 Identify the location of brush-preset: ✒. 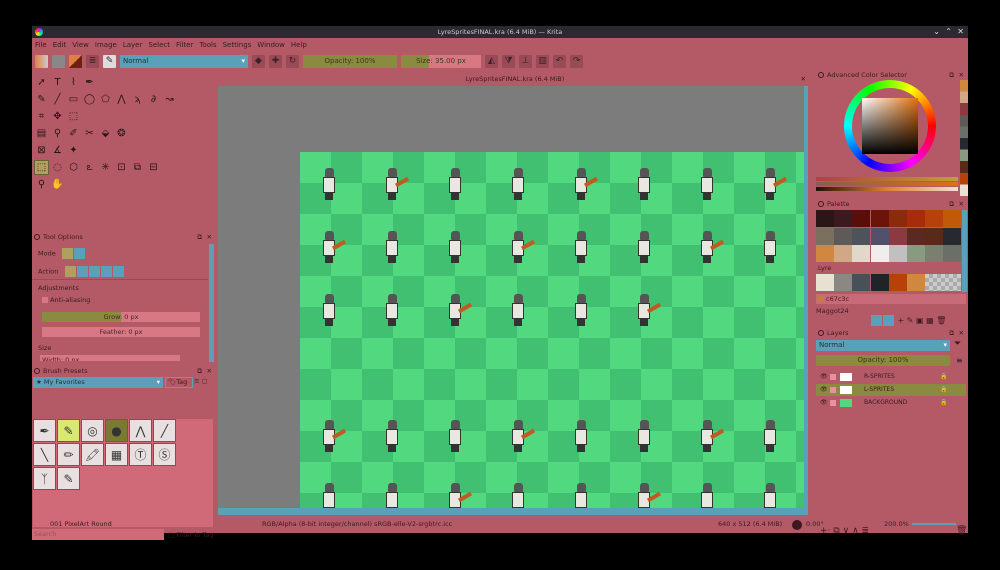
(44, 430).